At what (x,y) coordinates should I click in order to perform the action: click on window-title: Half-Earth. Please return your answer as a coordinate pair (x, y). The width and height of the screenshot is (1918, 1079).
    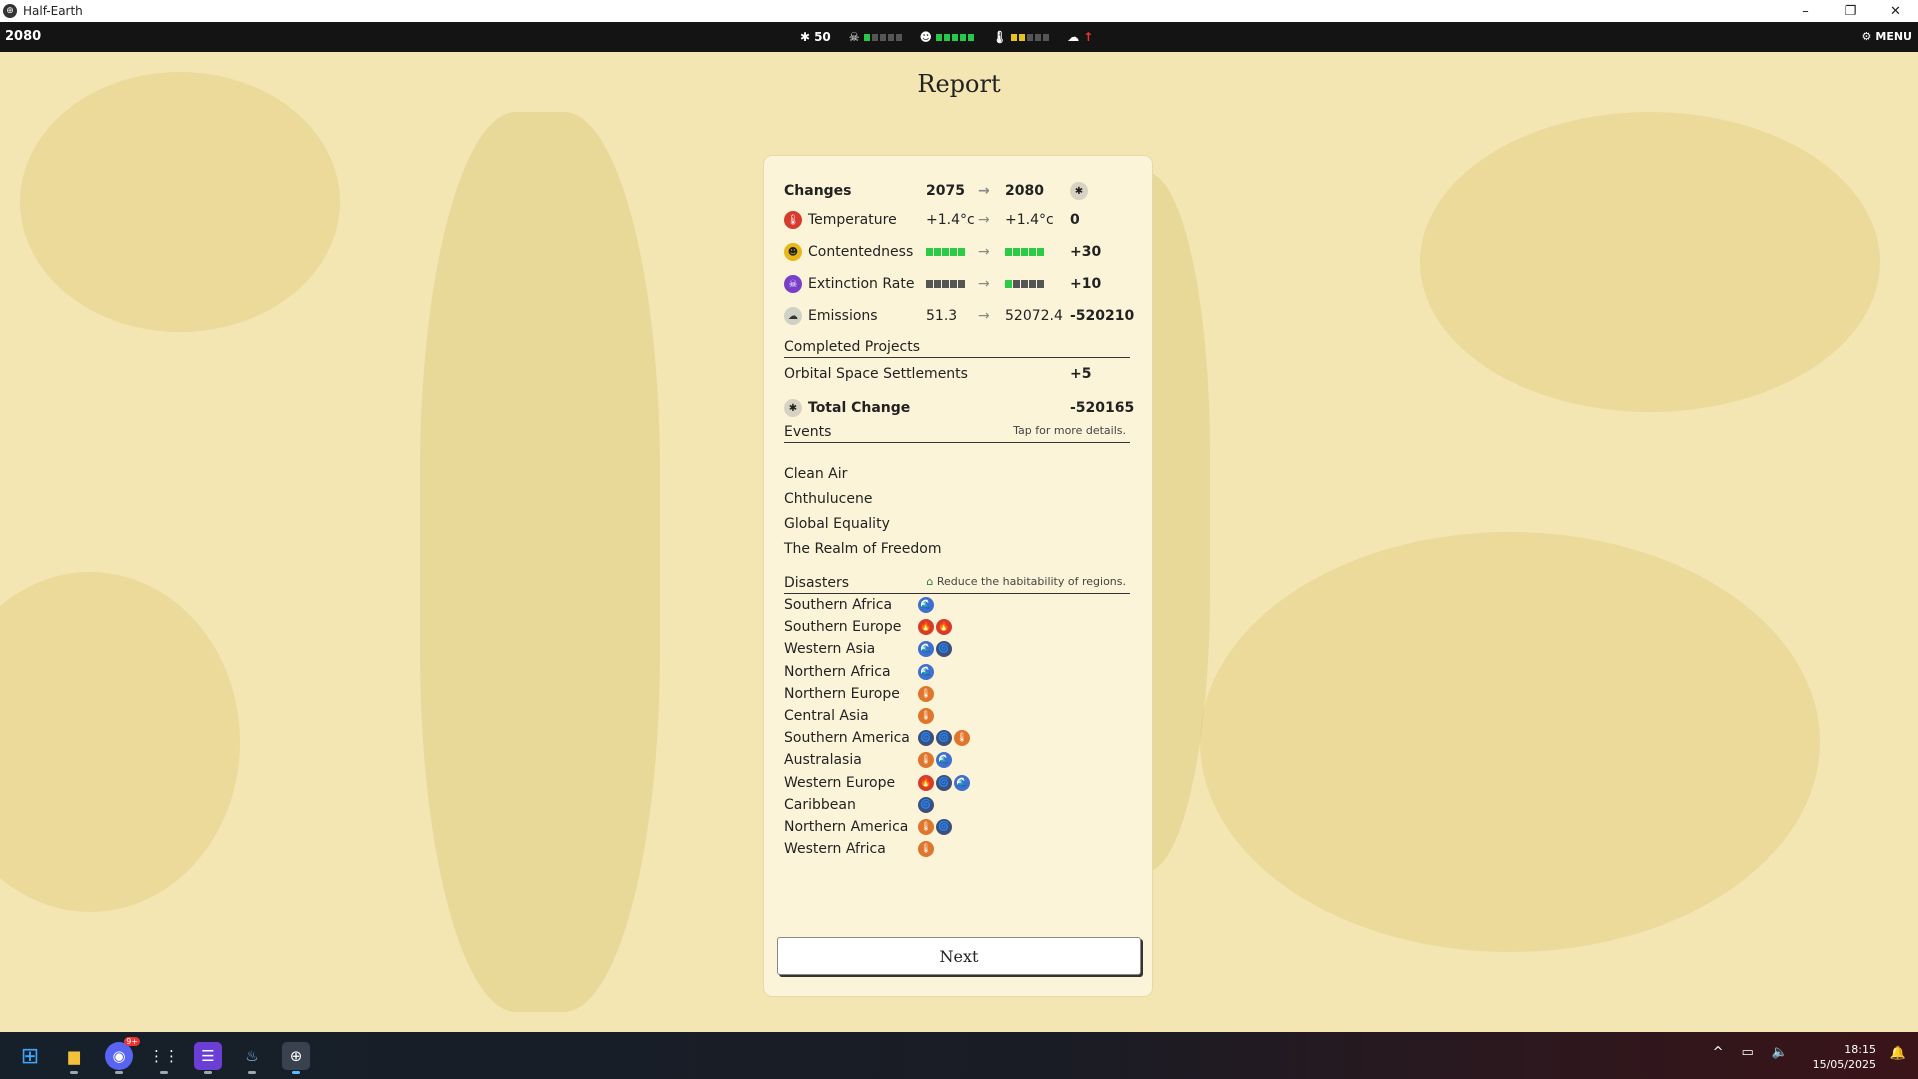
    Looking at the image, I should click on (53, 11).